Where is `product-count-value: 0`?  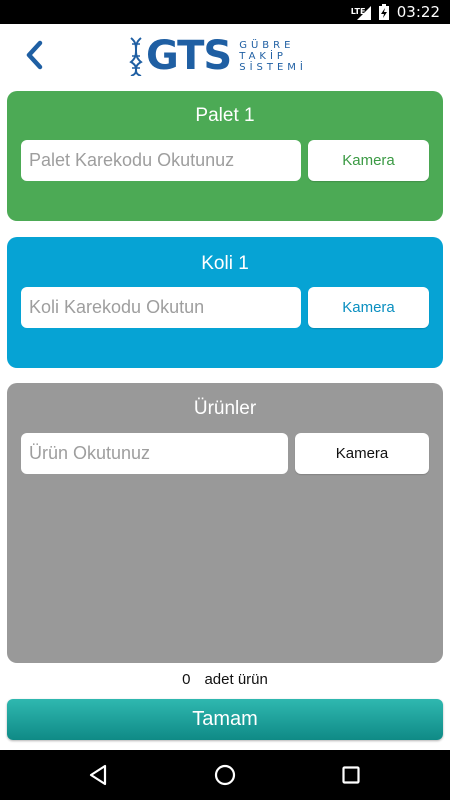
product-count-value: 0 is located at coordinates (186, 679).